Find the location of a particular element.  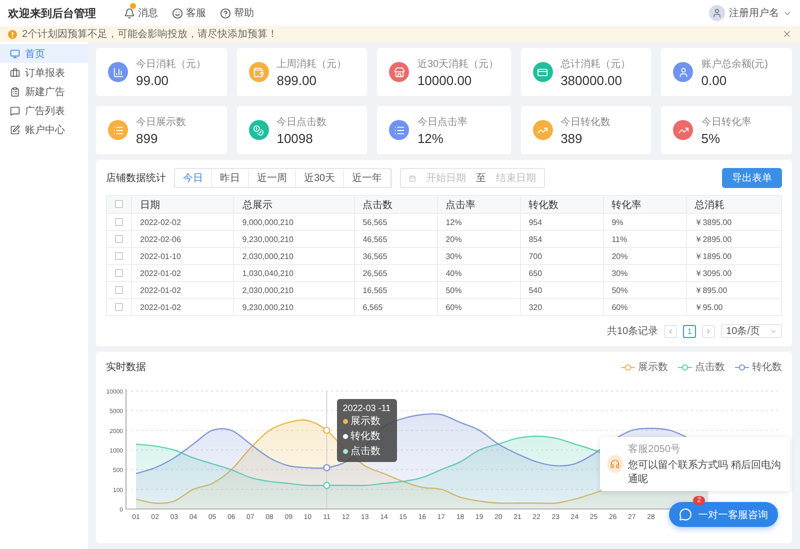

message-icon is located at coordinates (15, 111).